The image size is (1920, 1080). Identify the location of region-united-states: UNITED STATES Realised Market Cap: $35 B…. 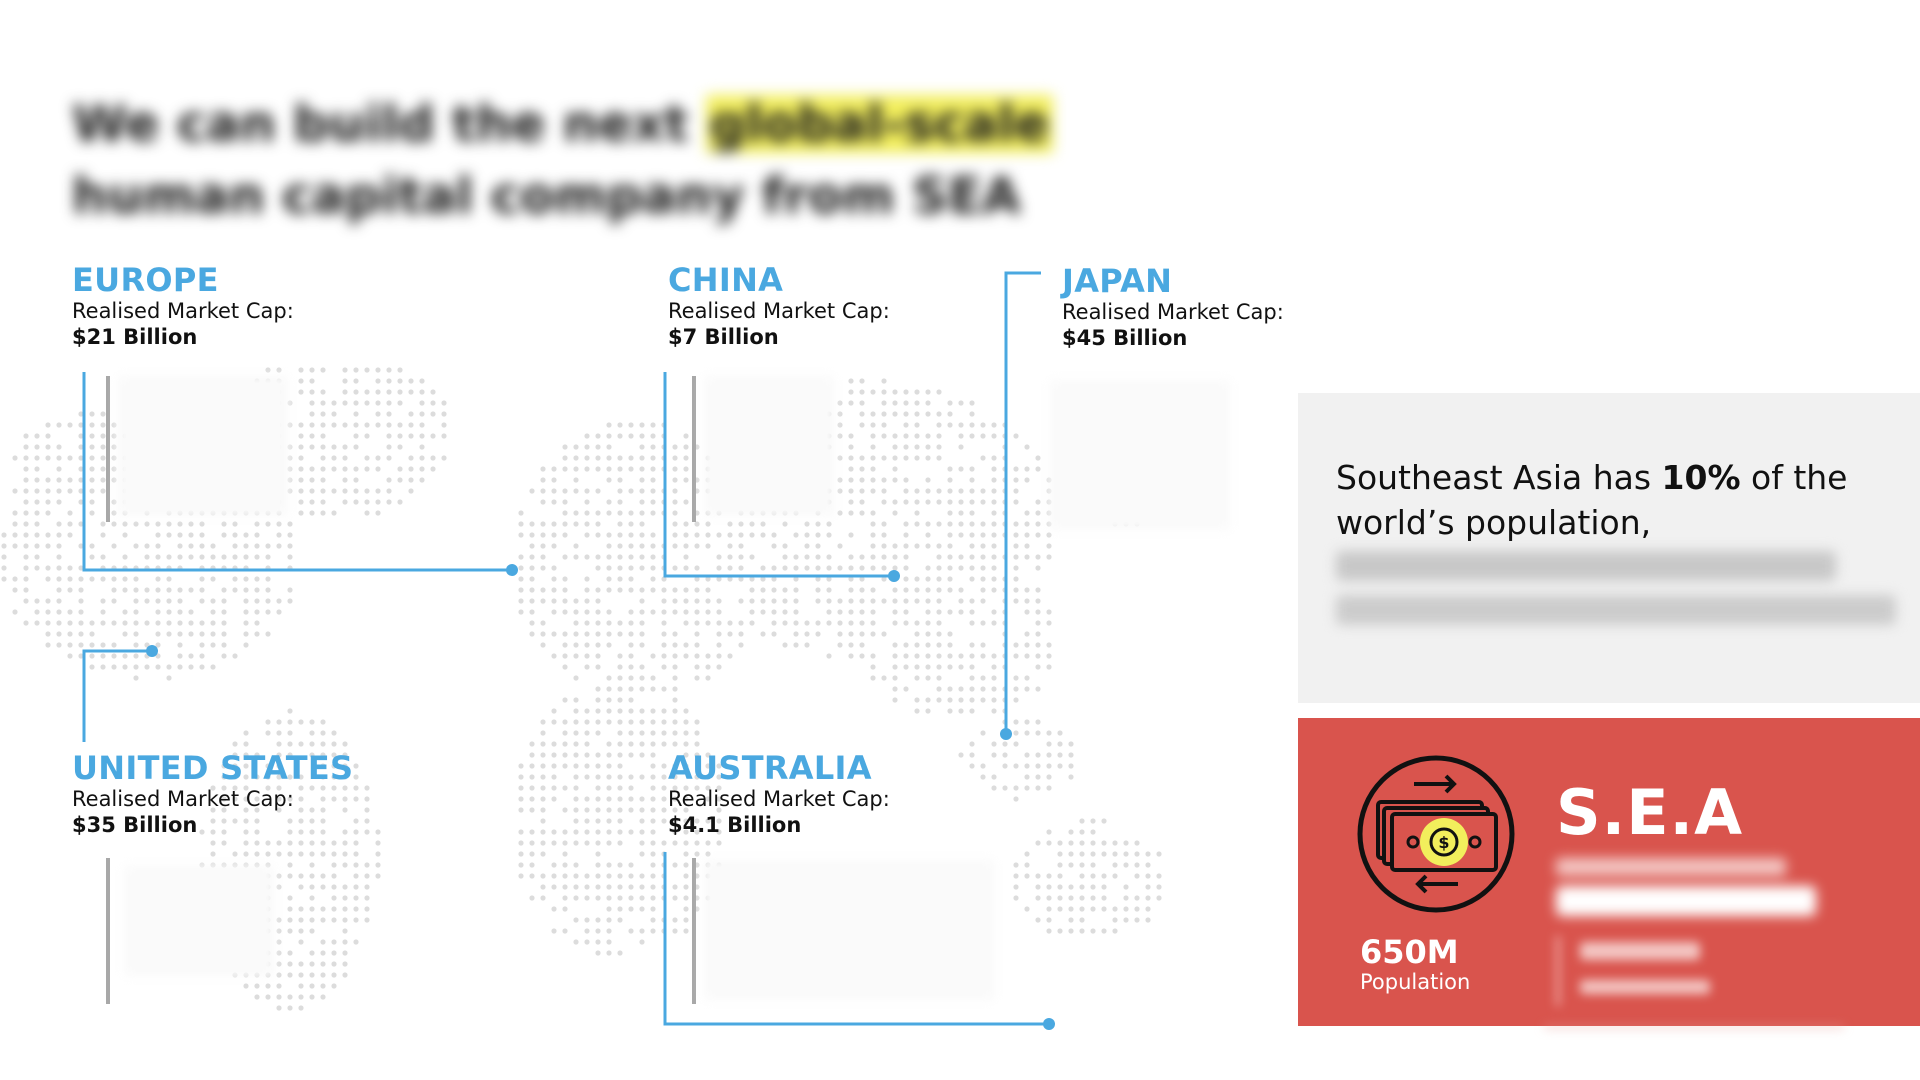
(212, 794).